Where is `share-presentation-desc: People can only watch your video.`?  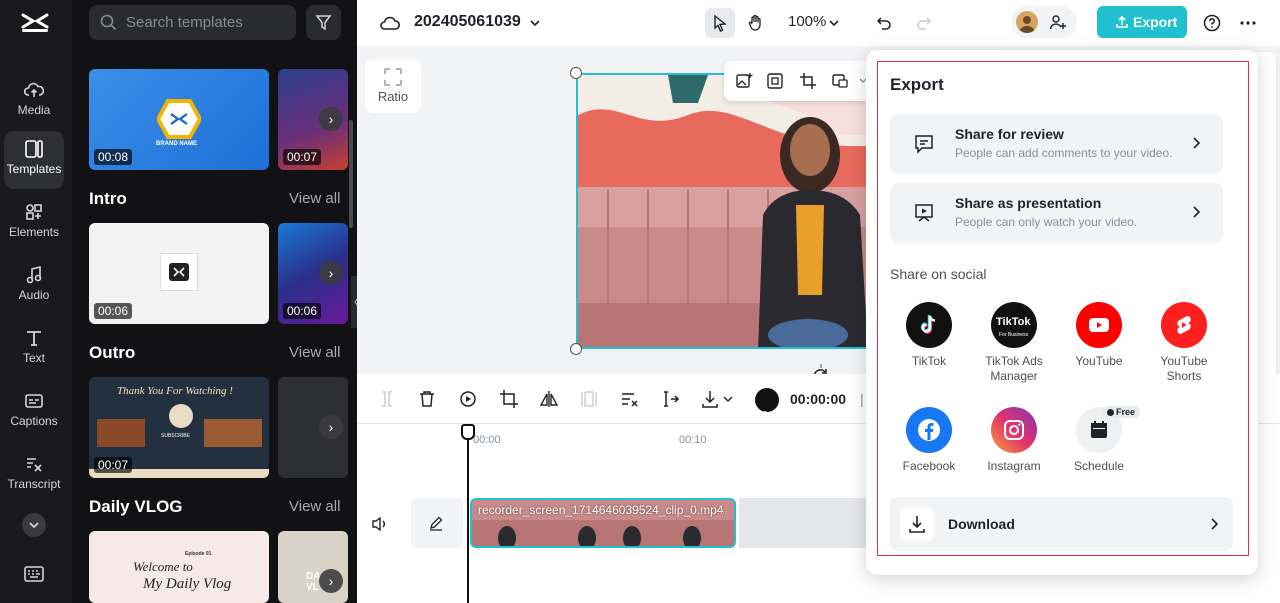
share-presentation-desc: People can only watch your video. is located at coordinates (1046, 222).